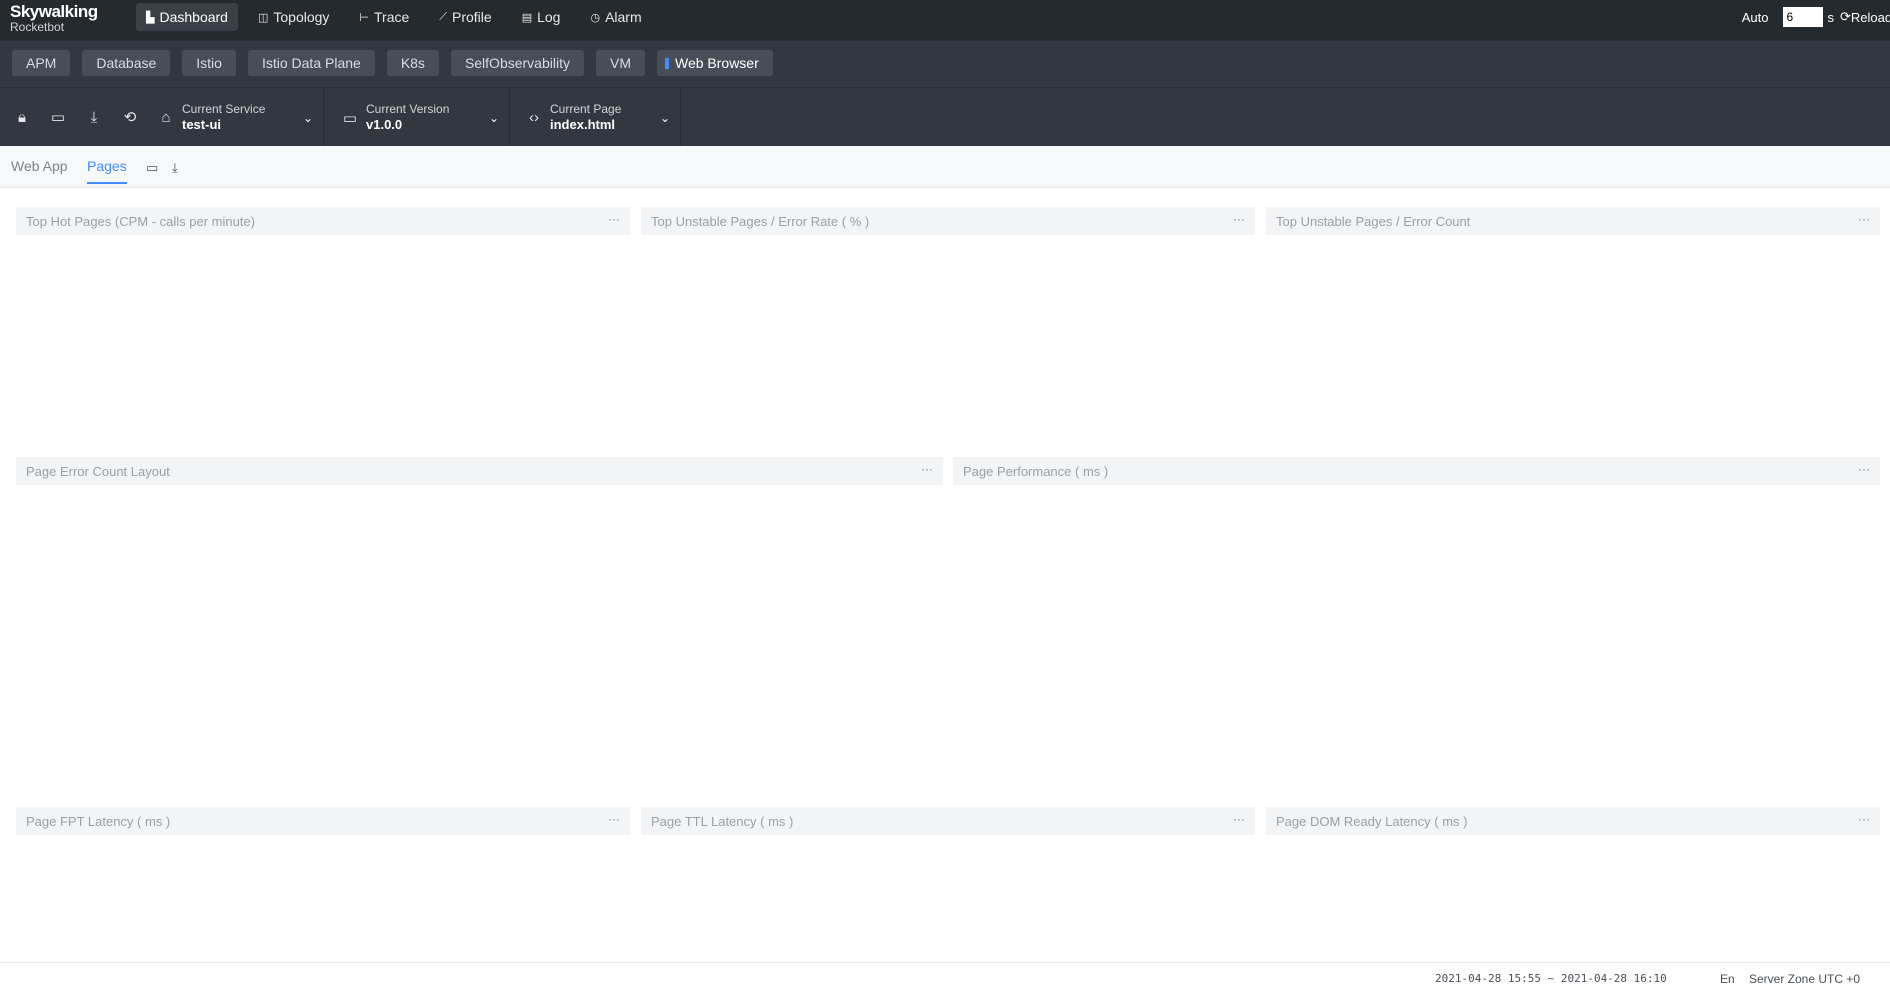 This screenshot has height=993, width=1890. What do you see at coordinates (130, 117) in the screenshot?
I see `refresh-icon: ⟲` at bounding box center [130, 117].